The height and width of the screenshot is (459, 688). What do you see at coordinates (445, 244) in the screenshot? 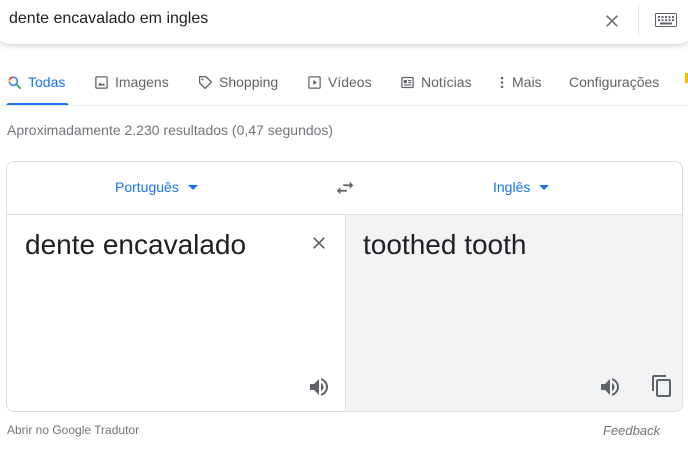
I see `translated-text: toothed tooth` at bounding box center [445, 244].